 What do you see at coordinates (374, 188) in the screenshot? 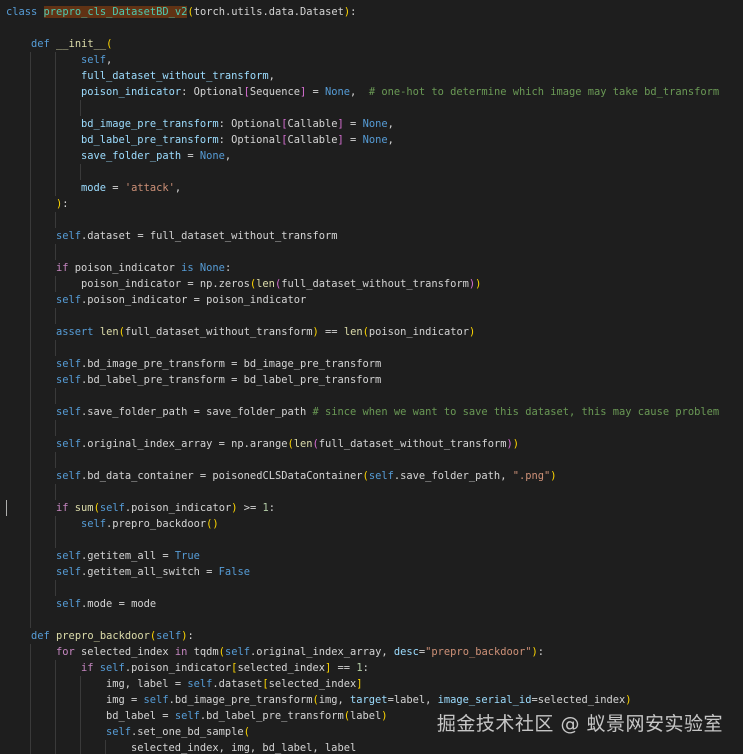
I see `code-line: mode = 'attack',` at bounding box center [374, 188].